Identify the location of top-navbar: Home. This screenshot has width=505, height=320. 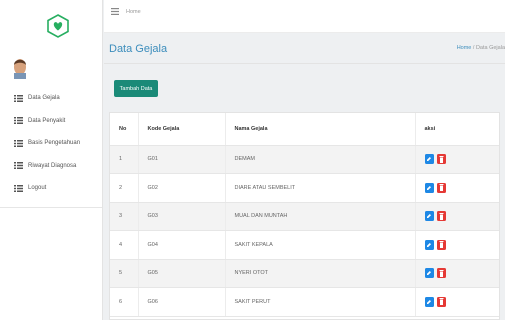
(304, 16).